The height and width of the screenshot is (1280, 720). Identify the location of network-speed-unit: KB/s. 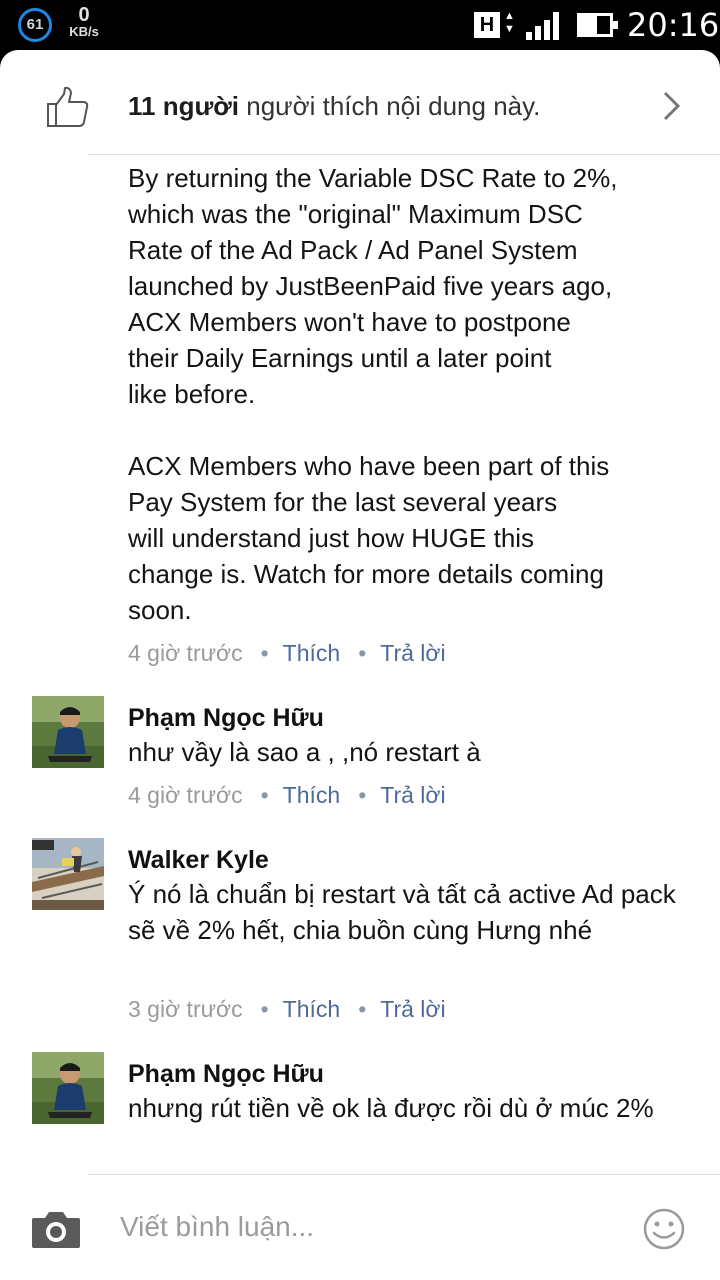
(84, 31).